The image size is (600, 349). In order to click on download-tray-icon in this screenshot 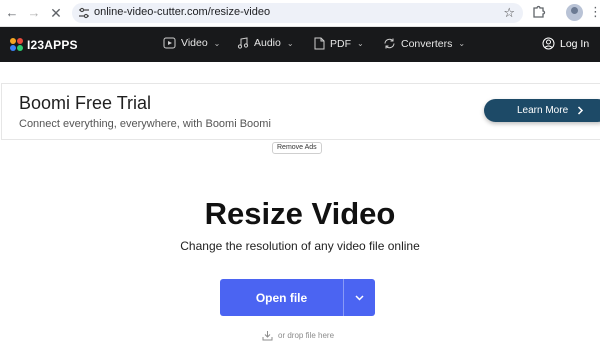, I will do `click(267, 336)`.